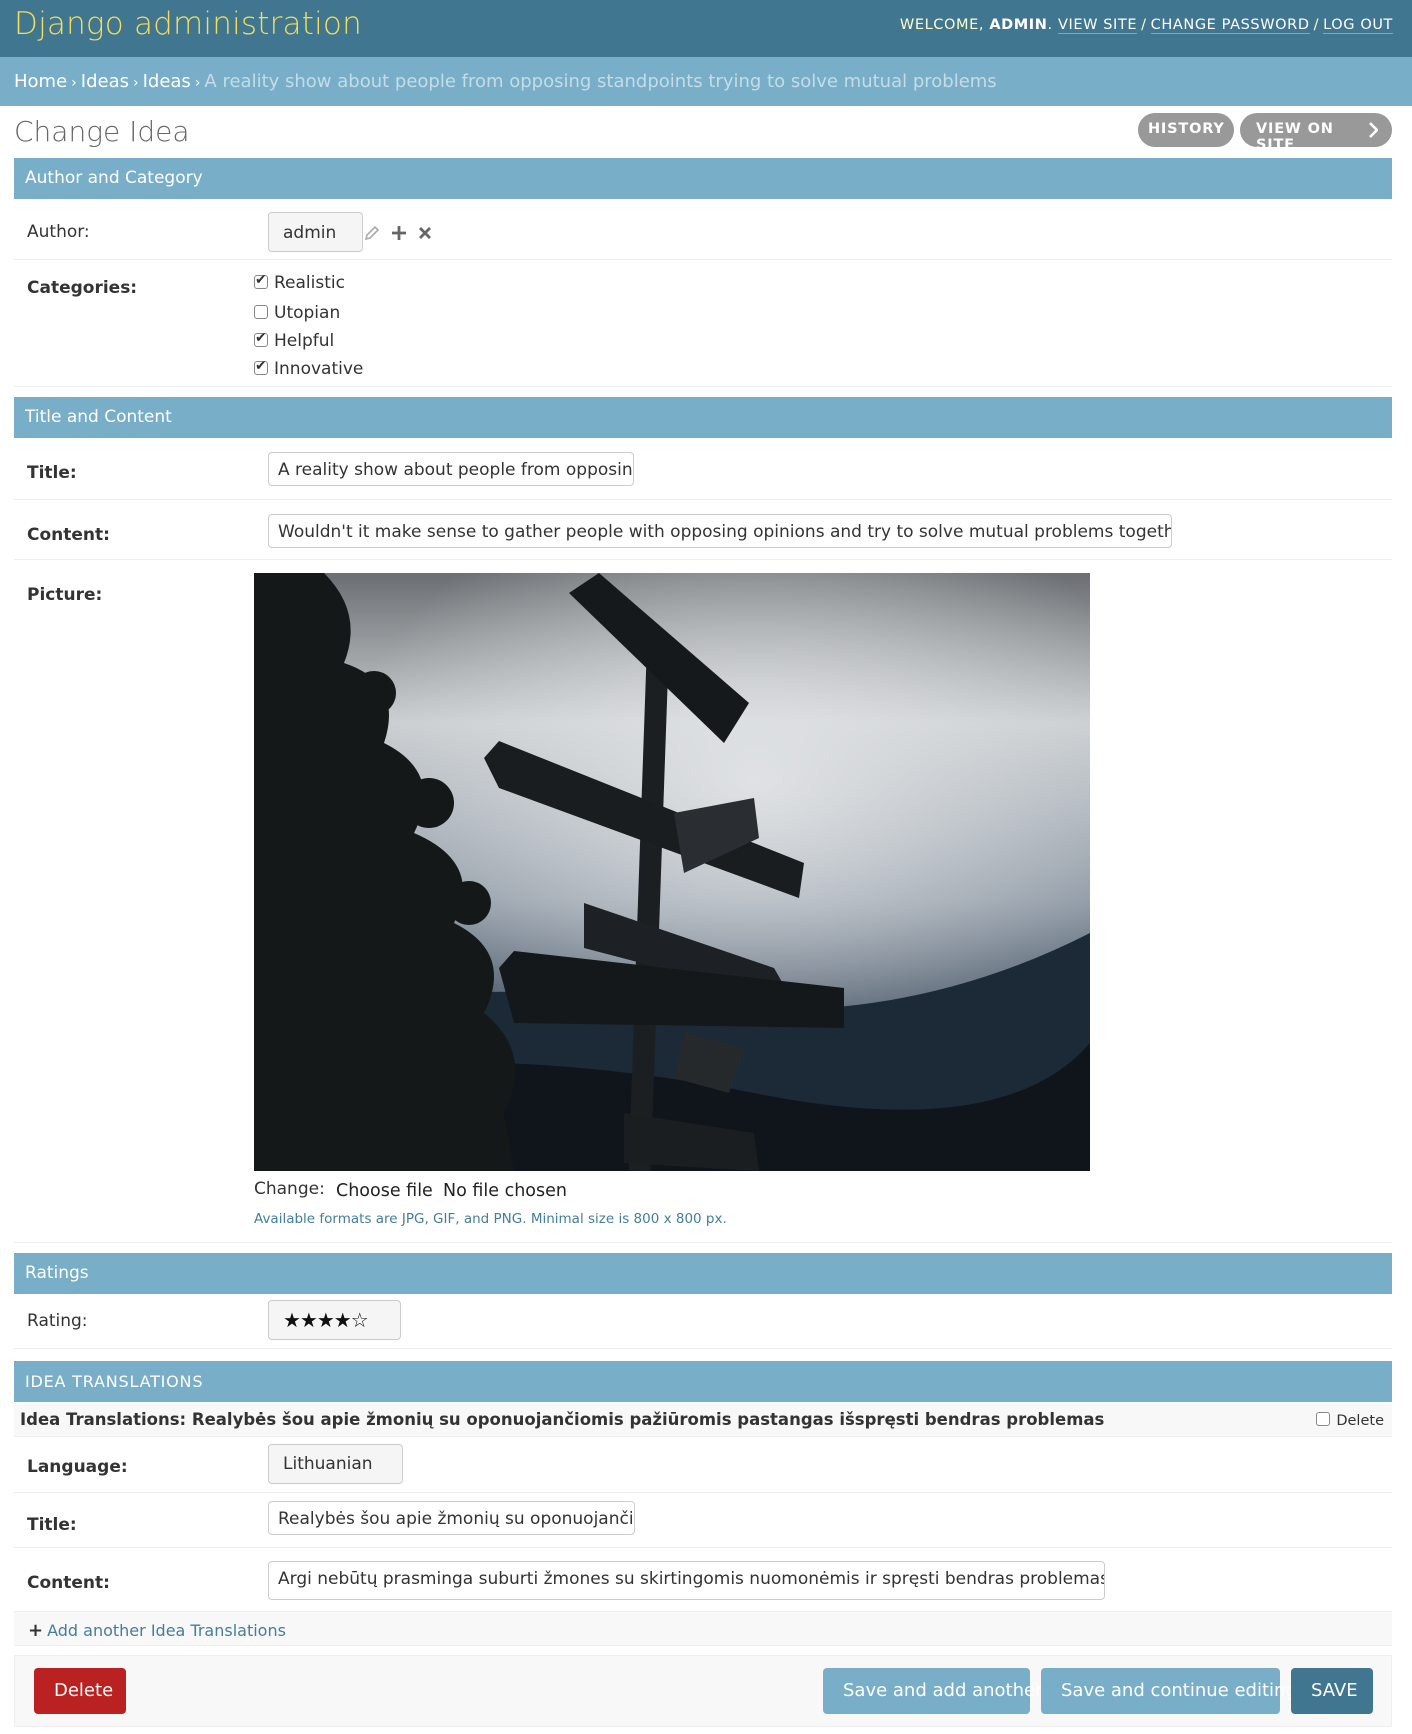 The width and height of the screenshot is (1412, 1734). I want to click on breadcrumb-app: Ideas, so click(105, 81).